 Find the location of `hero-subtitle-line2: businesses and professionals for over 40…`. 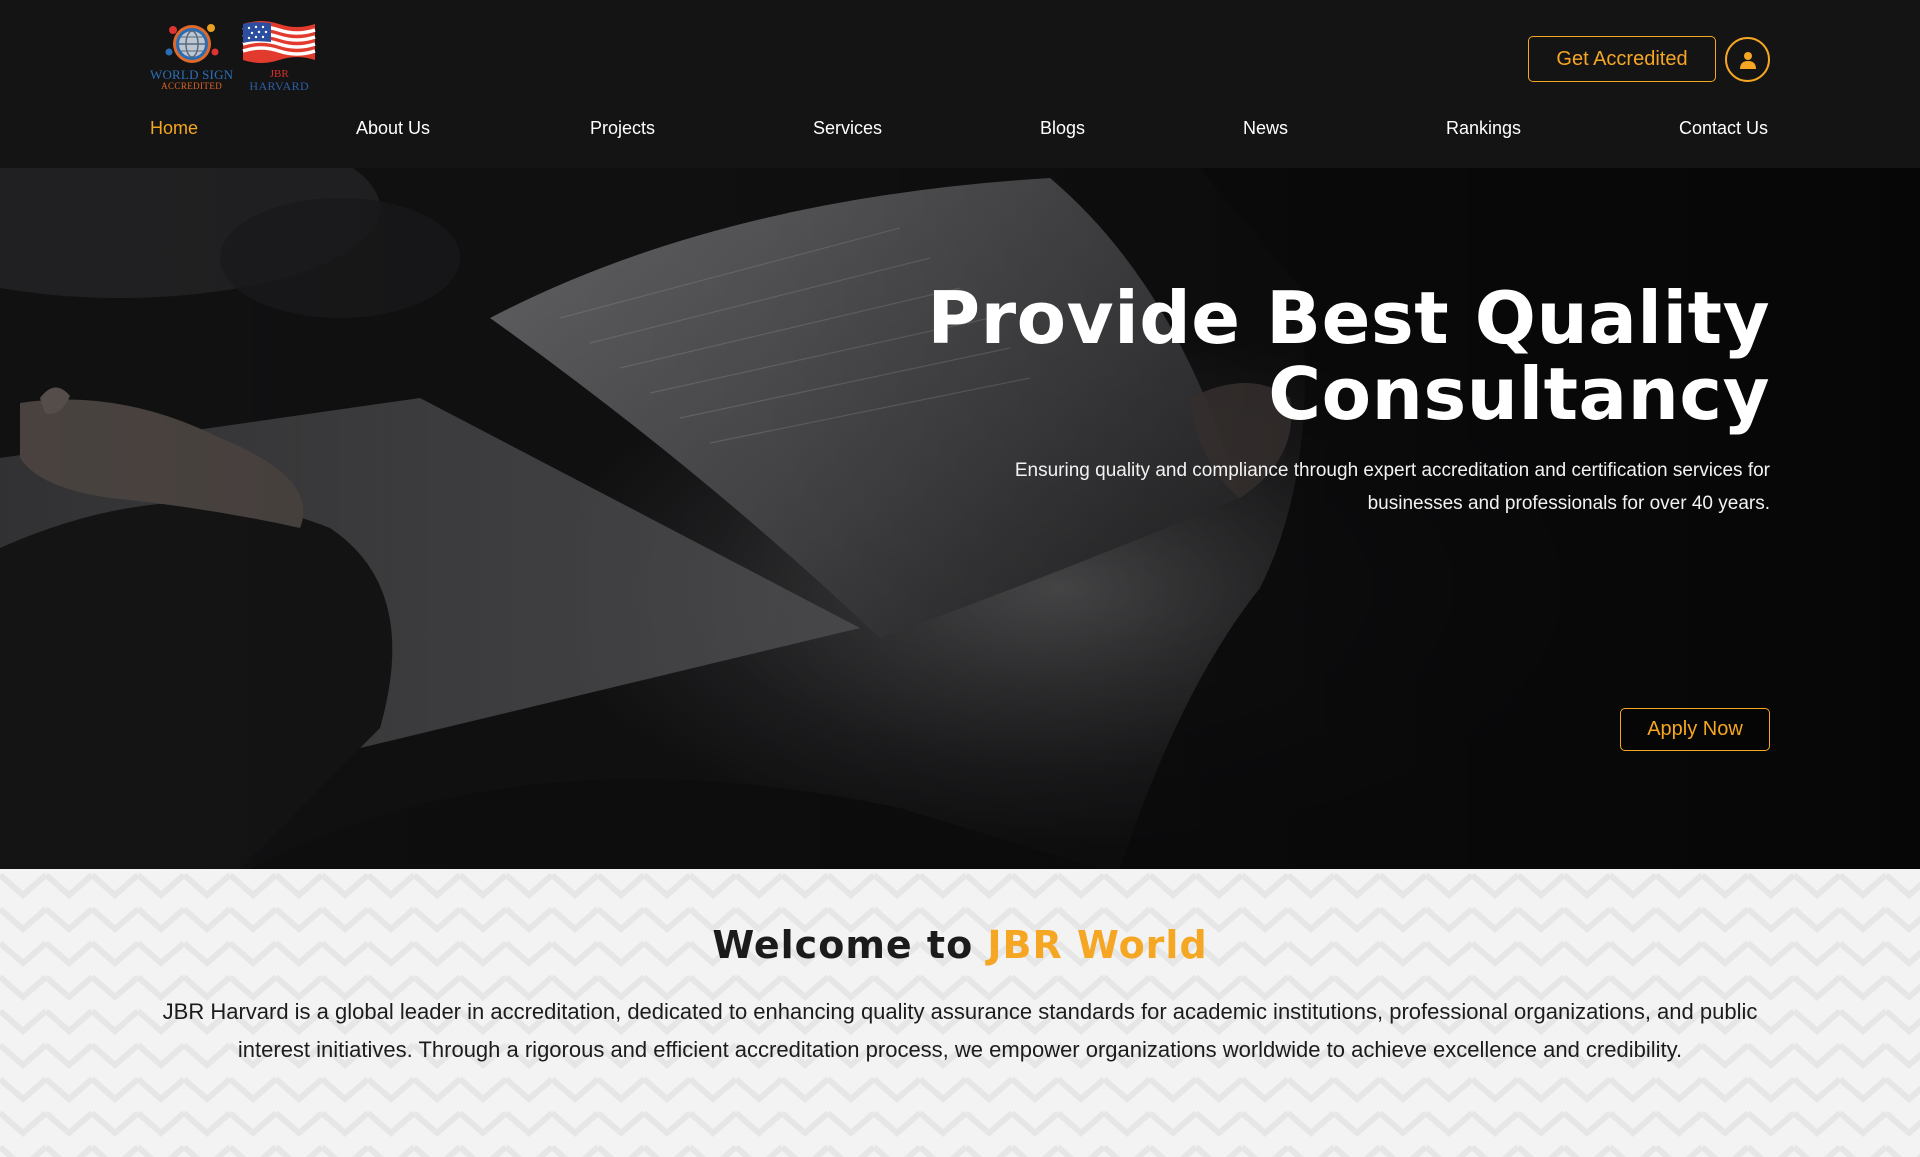

hero-subtitle-line2: businesses and professionals for over 40… is located at coordinates (1568, 503).